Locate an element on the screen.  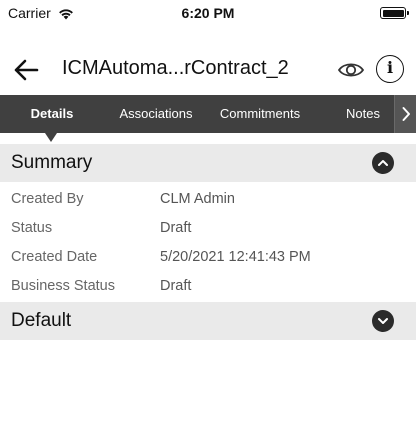
field-label: Business Status is located at coordinates (63, 286).